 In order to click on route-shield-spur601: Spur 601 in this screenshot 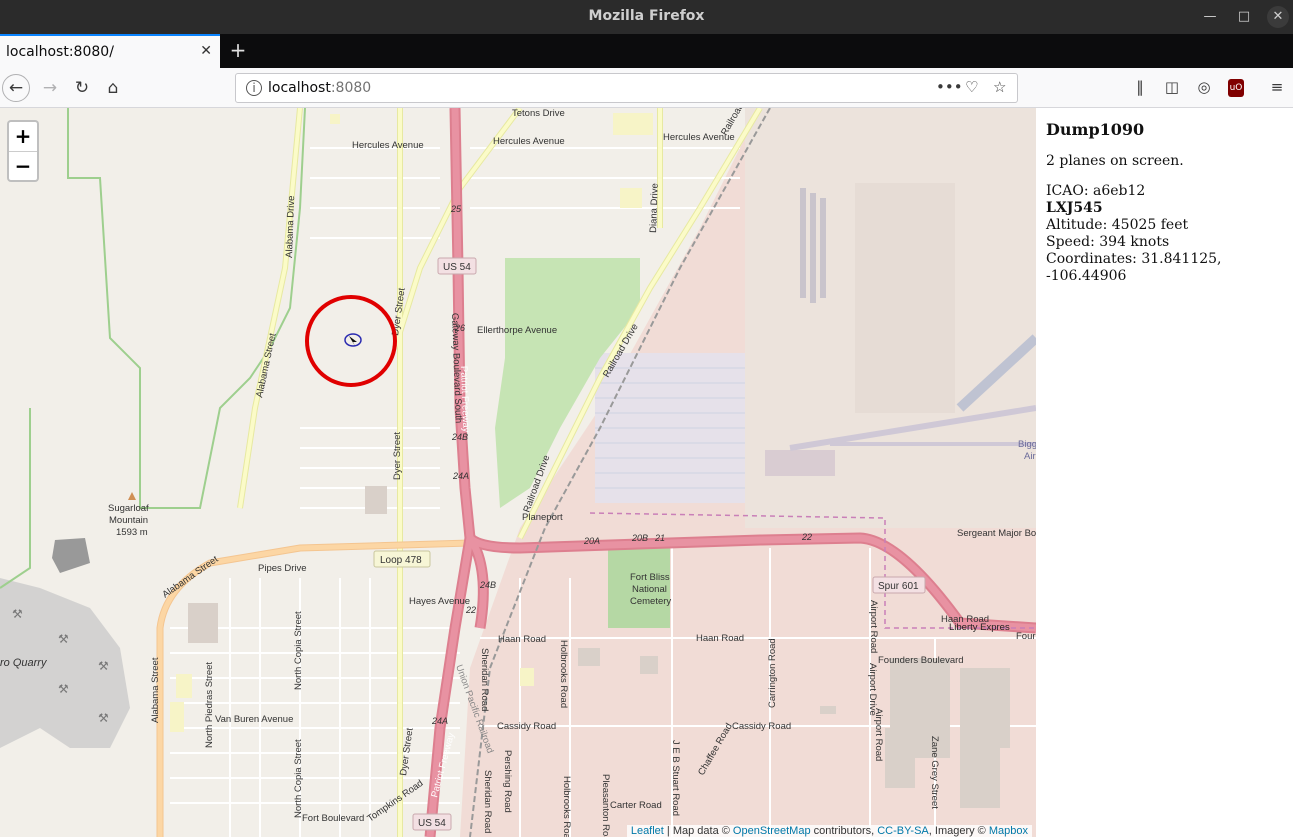, I will do `click(899, 585)`.